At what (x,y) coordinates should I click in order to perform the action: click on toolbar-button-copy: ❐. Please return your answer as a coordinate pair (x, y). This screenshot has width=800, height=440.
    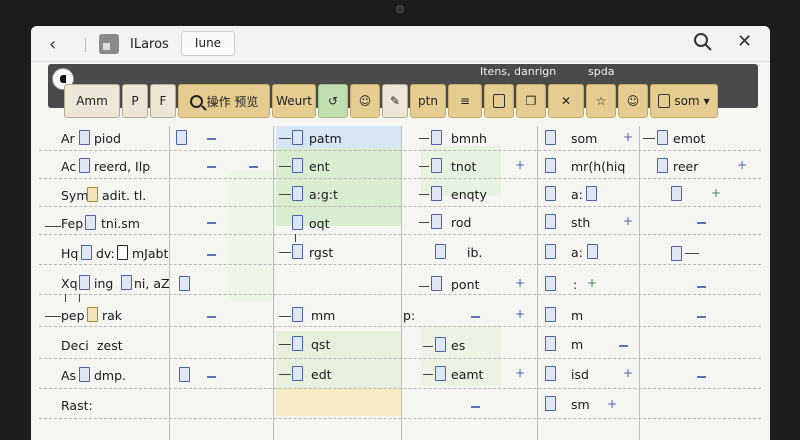
    Looking at the image, I should click on (531, 101).